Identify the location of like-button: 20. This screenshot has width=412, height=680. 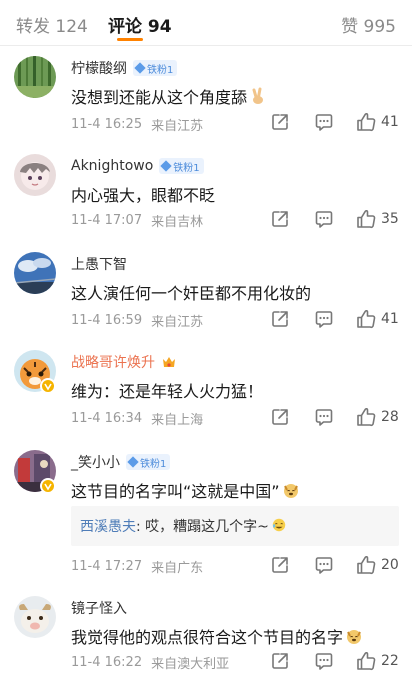
(377, 565).